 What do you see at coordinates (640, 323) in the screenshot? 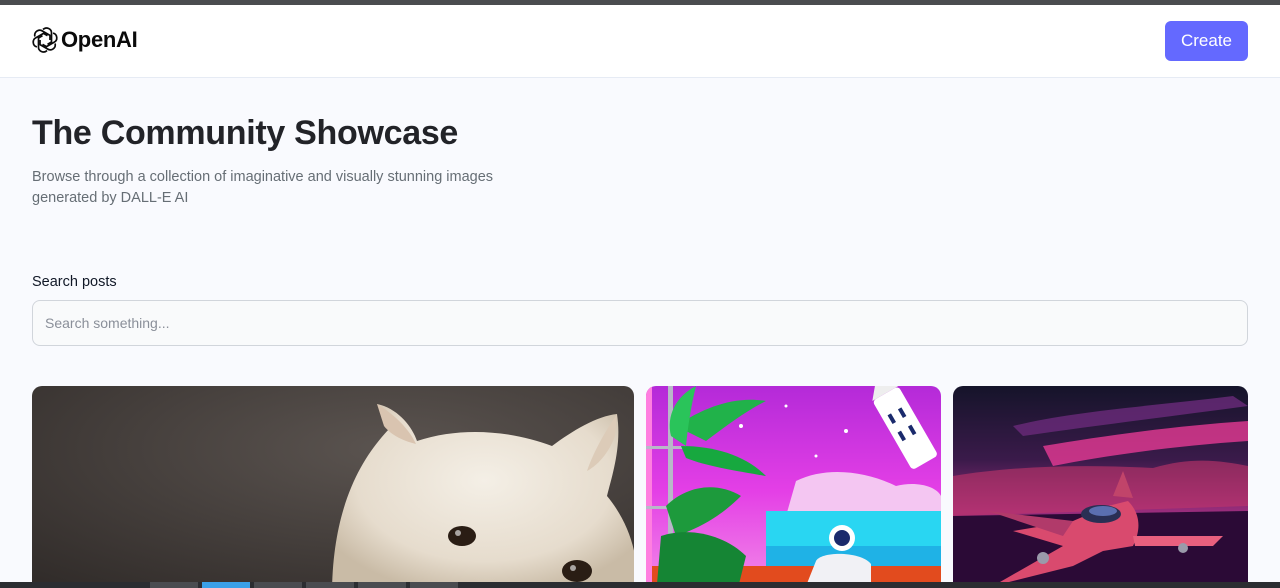
I see `search-input` at bounding box center [640, 323].